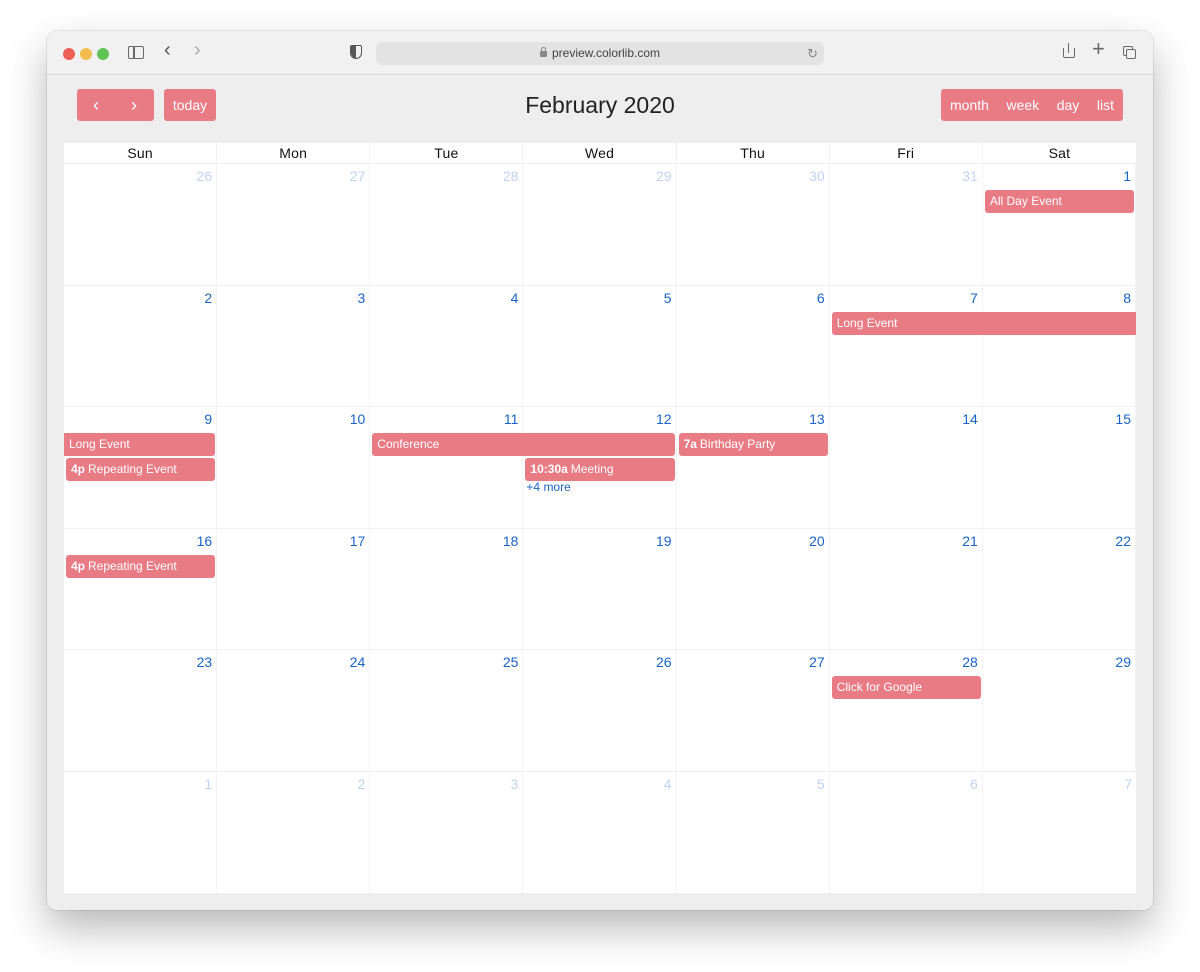  I want to click on address-bar: preview.colorlib.com ↻, so click(600, 53).